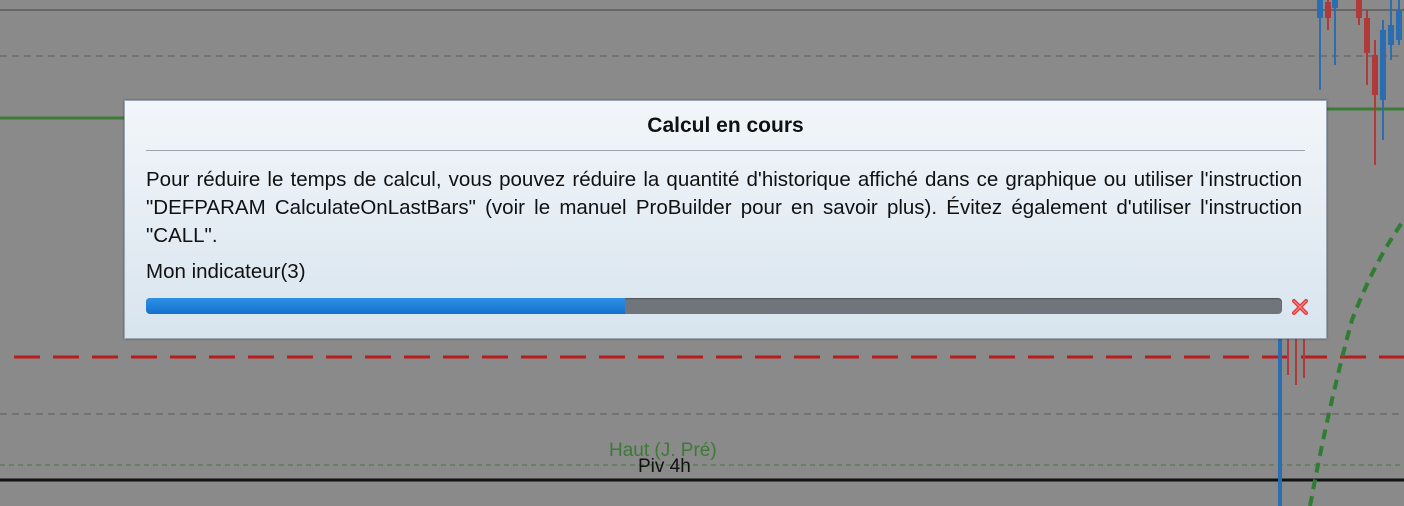  What do you see at coordinates (725, 125) in the screenshot?
I see `dialog-title: Calcul en cours` at bounding box center [725, 125].